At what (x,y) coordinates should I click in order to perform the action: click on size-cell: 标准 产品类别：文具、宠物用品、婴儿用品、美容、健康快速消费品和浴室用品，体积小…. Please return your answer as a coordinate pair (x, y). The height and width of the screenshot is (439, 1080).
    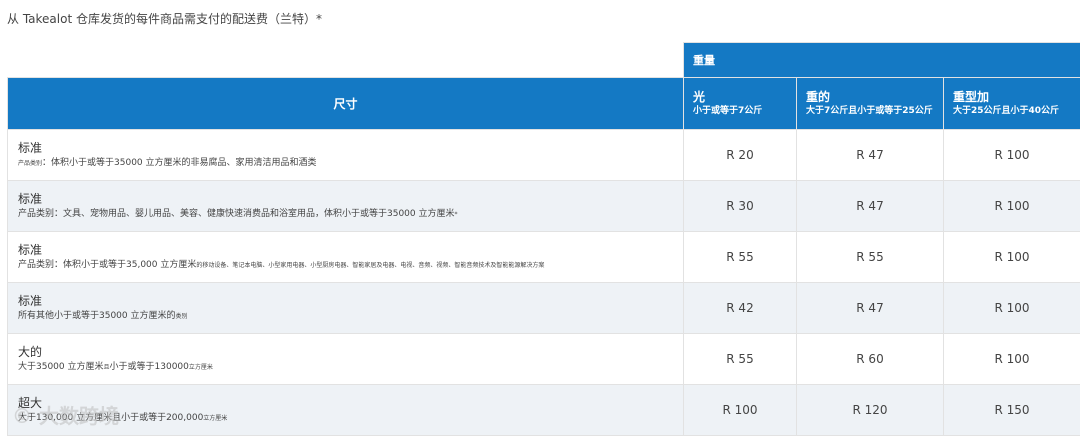
    Looking at the image, I should click on (345, 206).